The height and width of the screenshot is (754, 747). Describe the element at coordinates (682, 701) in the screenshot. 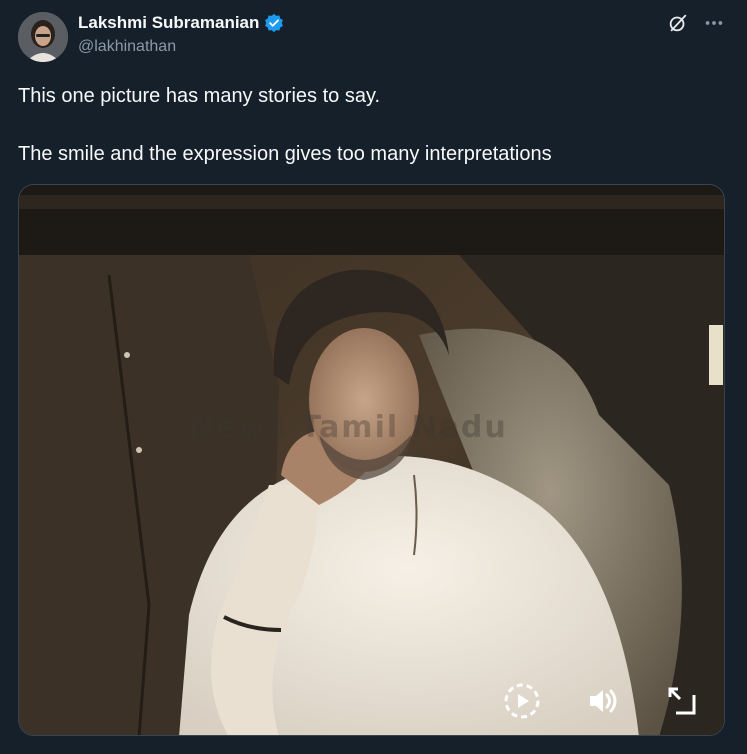

I see `fullscreen-icon` at that location.